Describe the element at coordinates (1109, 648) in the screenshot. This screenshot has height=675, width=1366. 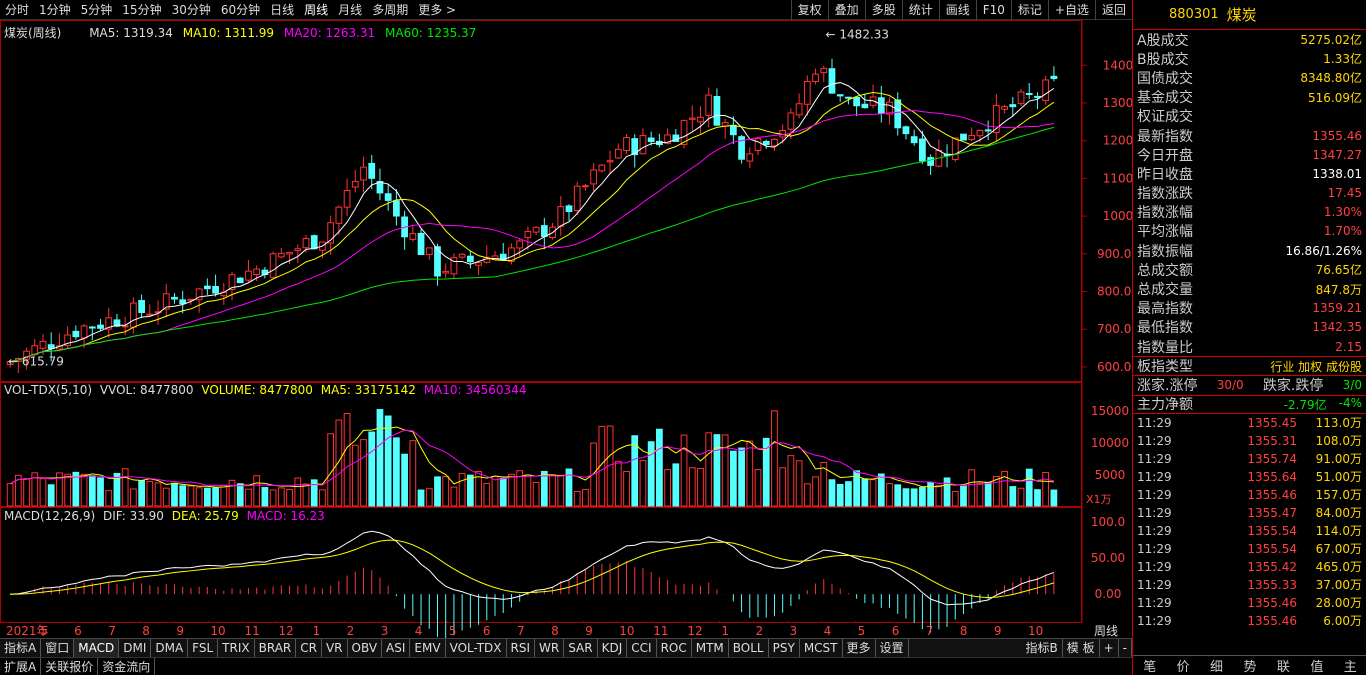
I see `indicator-right-2: +` at that location.